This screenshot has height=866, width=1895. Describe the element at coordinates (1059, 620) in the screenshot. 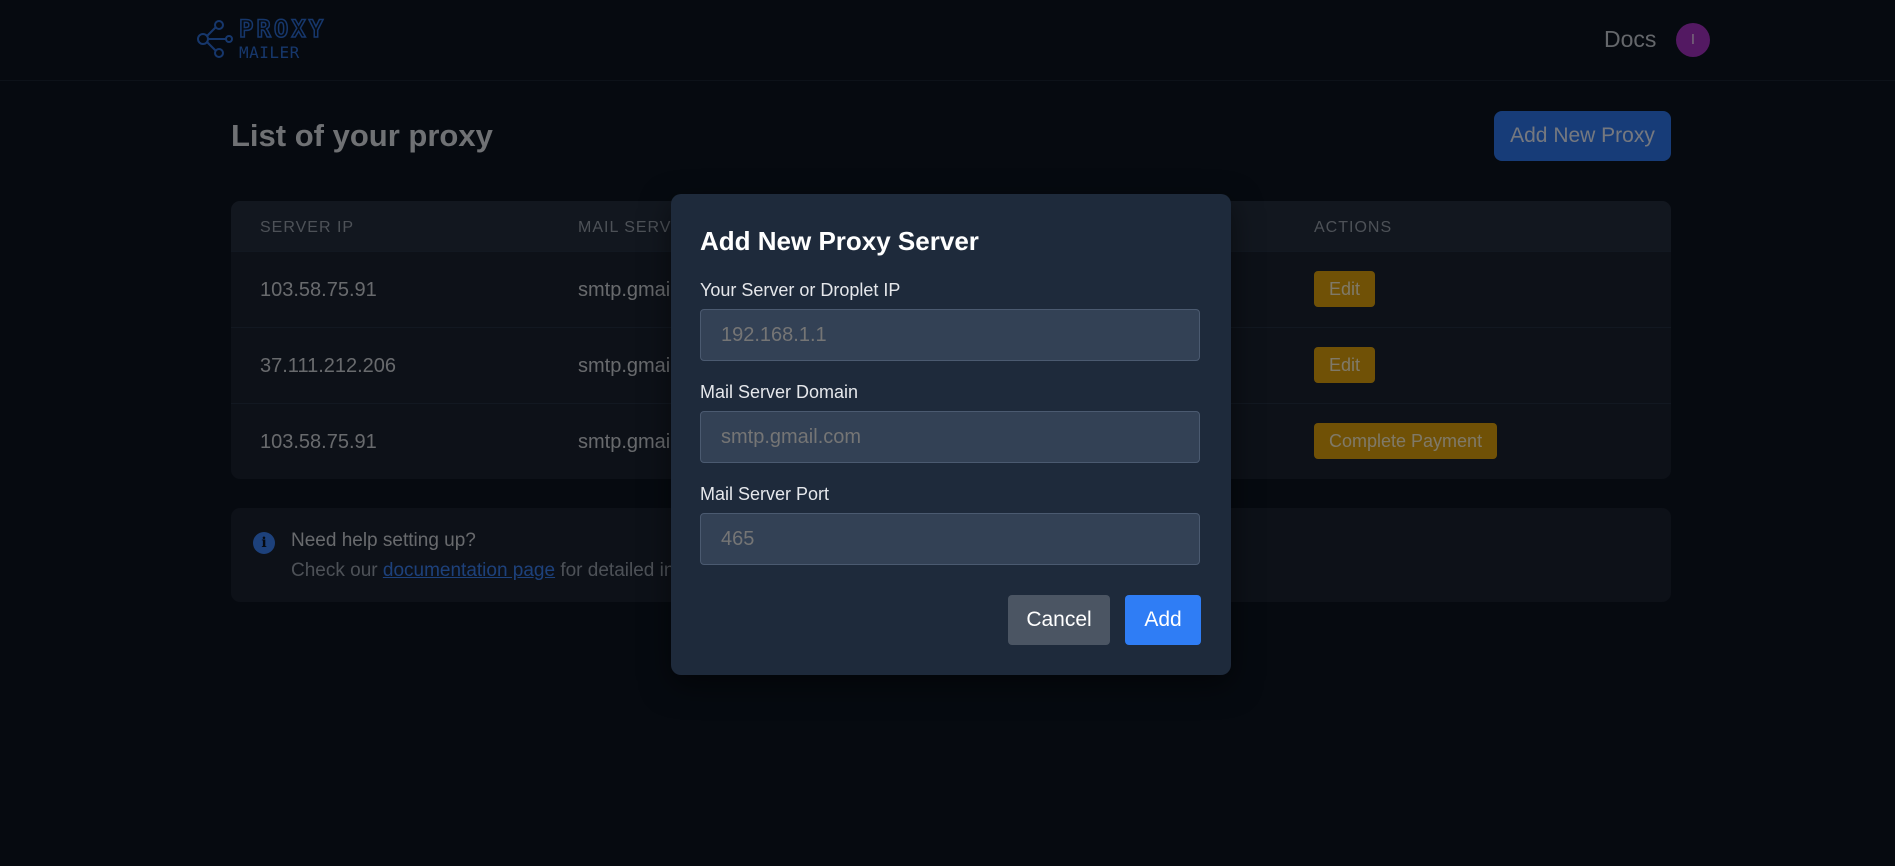

I see `cancel-button: Cancel` at that location.